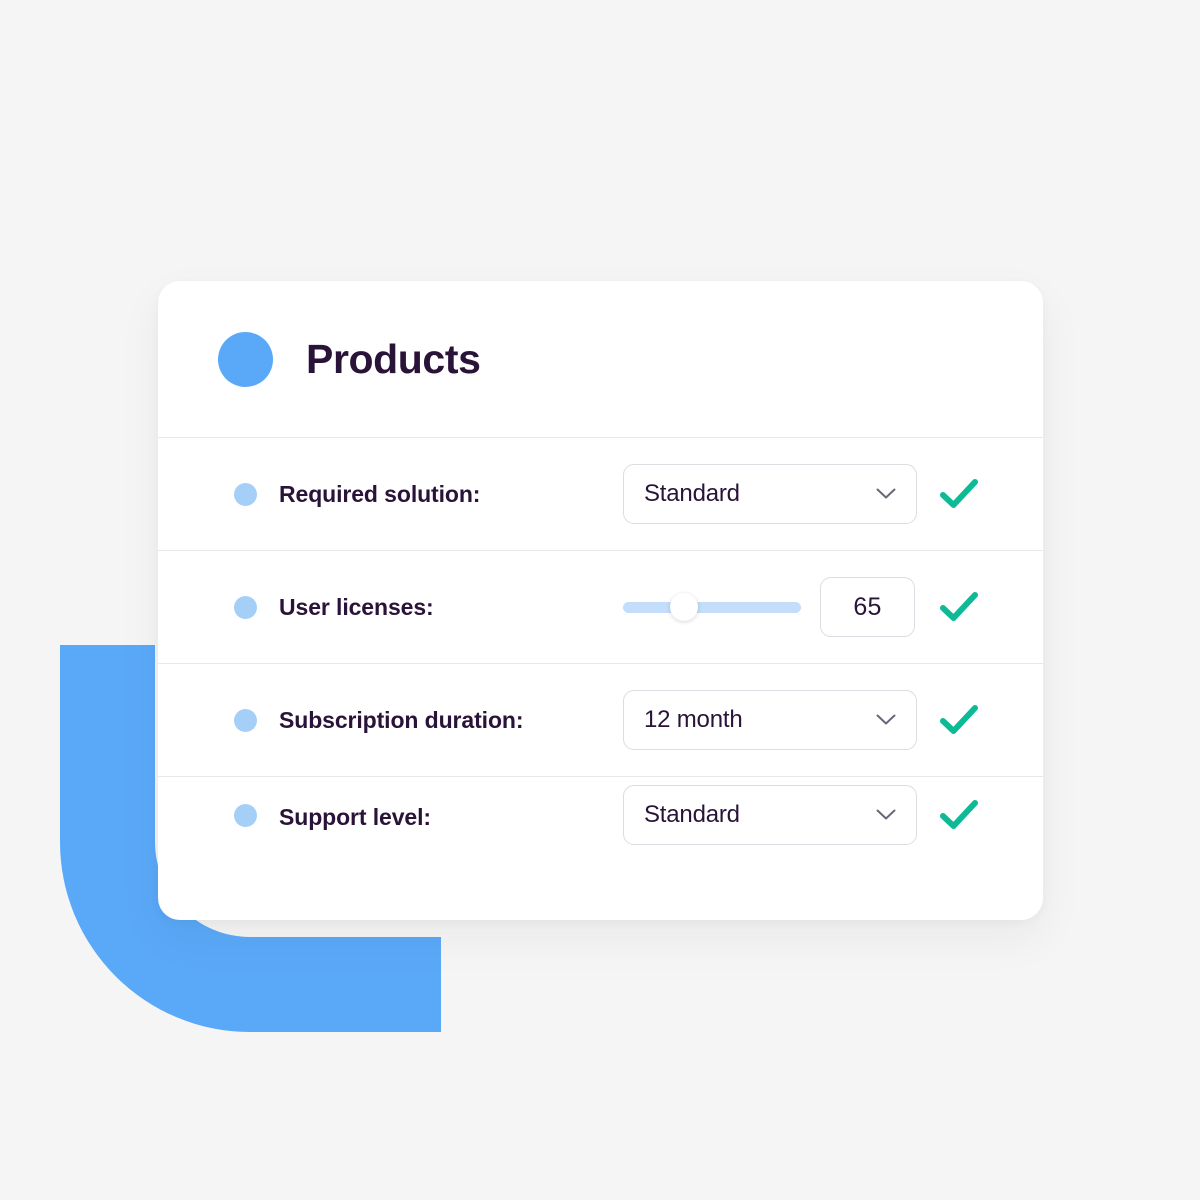 This screenshot has height=1200, width=1200. I want to click on page-title: Products, so click(393, 358).